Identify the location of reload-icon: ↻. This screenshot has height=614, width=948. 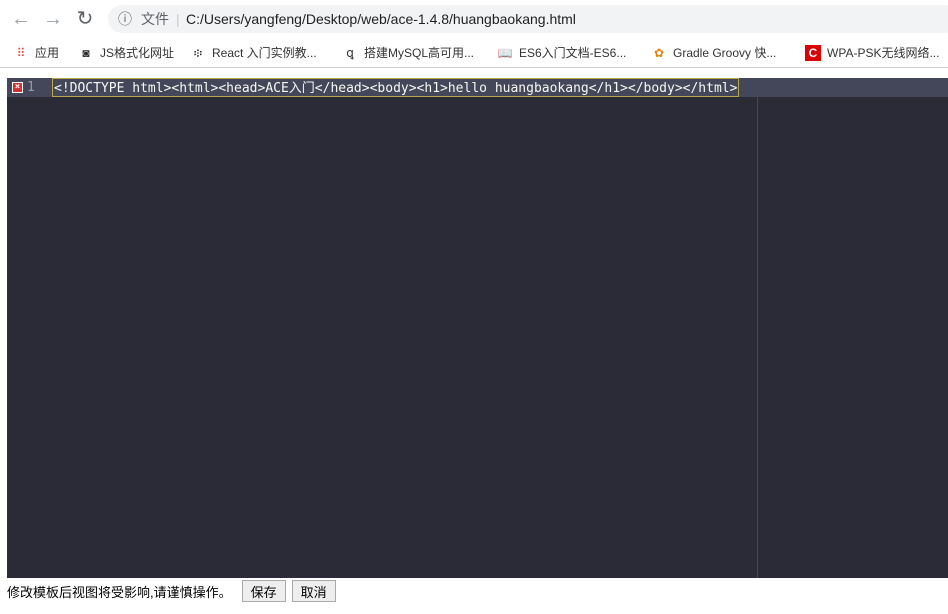
(85, 19).